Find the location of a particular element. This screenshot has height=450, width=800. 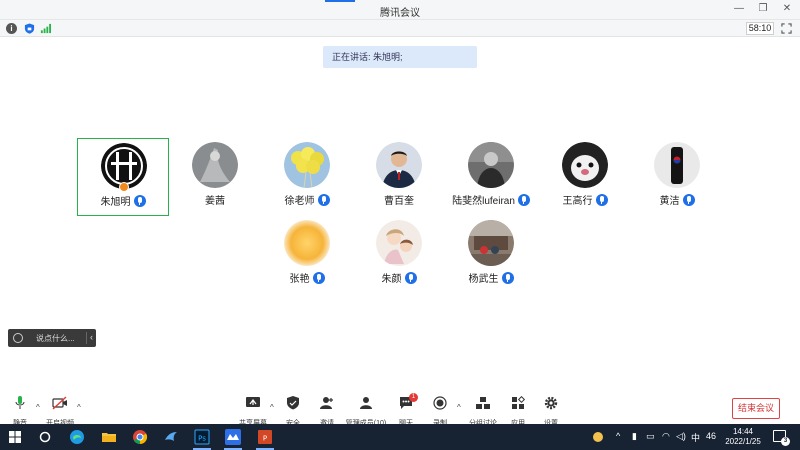

tencent-meeting-icon is located at coordinates (233, 437).